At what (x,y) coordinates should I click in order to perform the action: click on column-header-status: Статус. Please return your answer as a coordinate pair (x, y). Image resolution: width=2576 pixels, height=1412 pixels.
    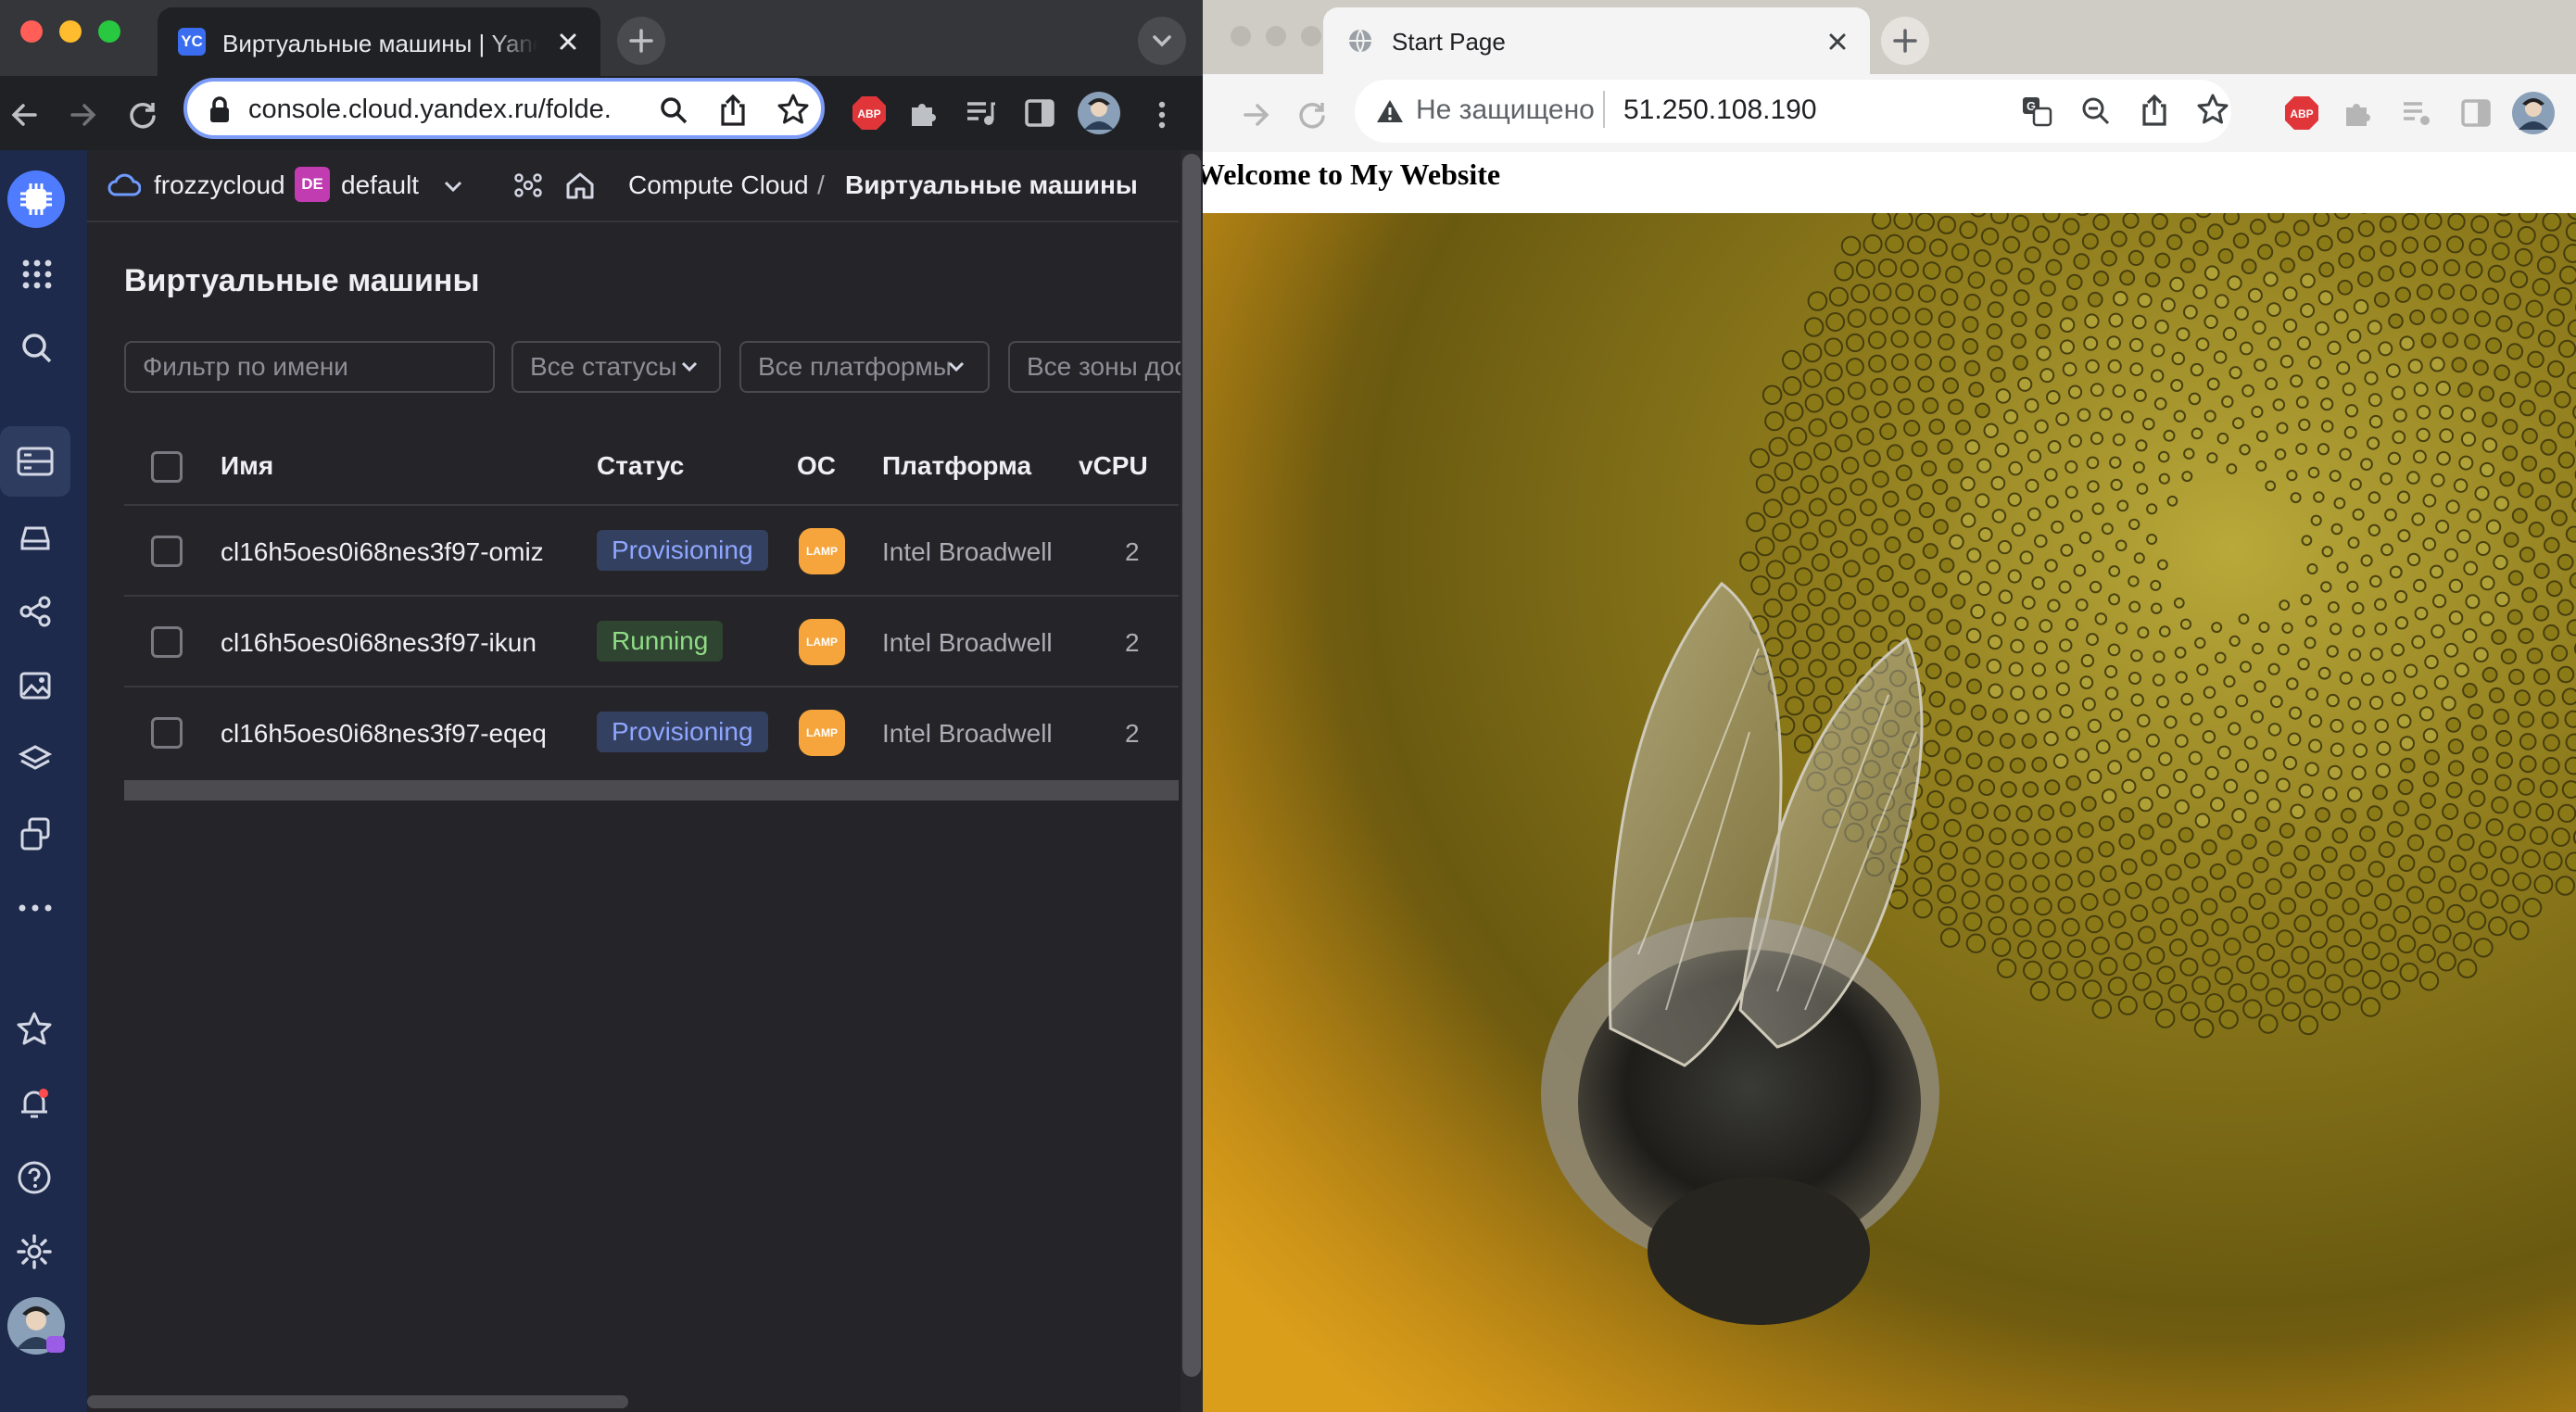
    Looking at the image, I should click on (641, 466).